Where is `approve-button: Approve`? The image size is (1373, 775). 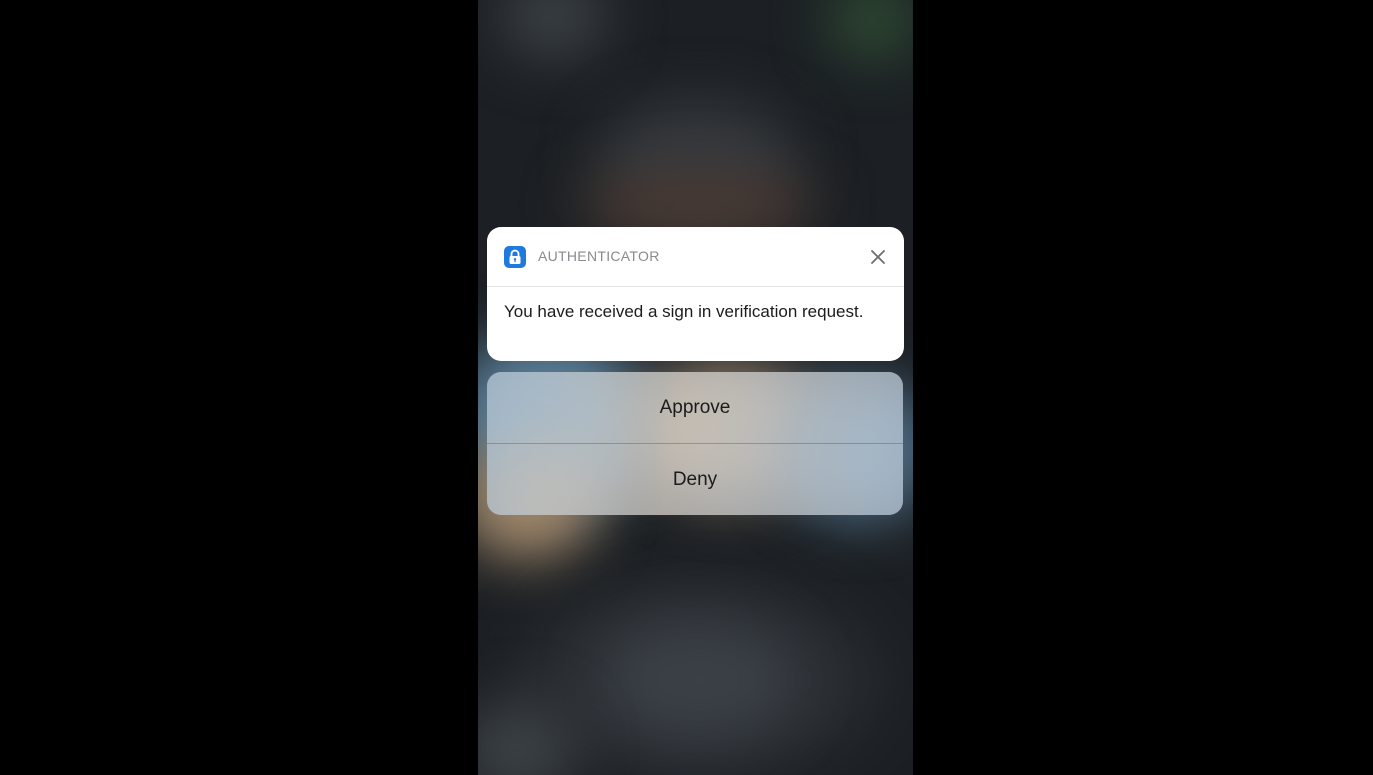
approve-button: Approve is located at coordinates (695, 407).